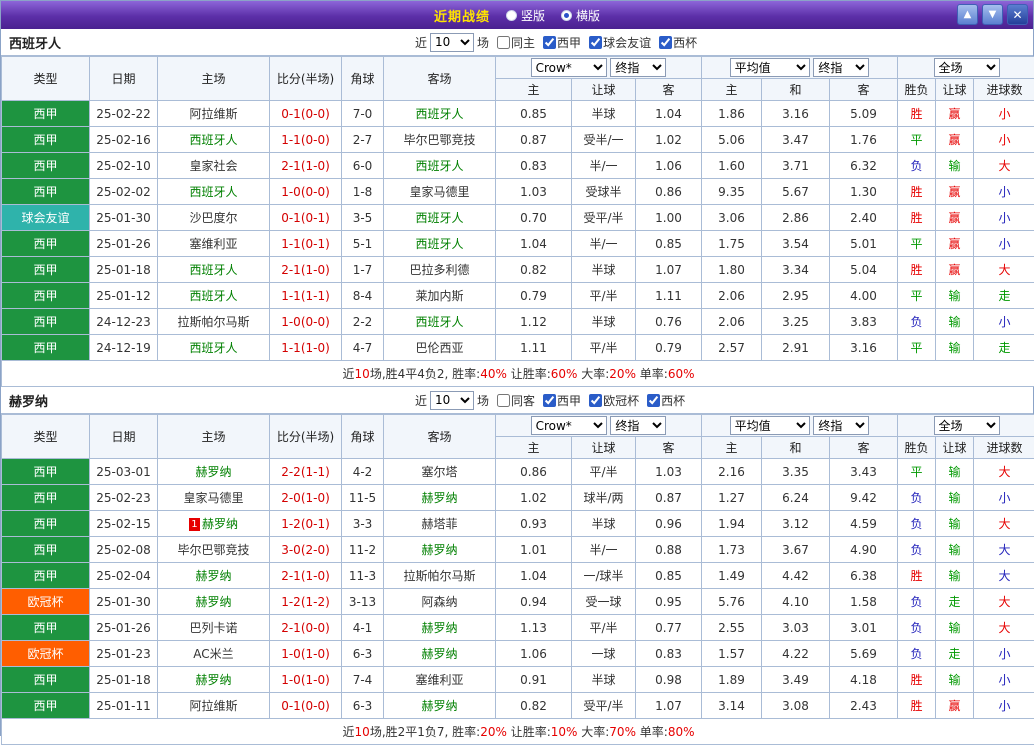  What do you see at coordinates (620, 42) in the screenshot?
I see `league-filter-friendly: 球会友谊` at bounding box center [620, 42].